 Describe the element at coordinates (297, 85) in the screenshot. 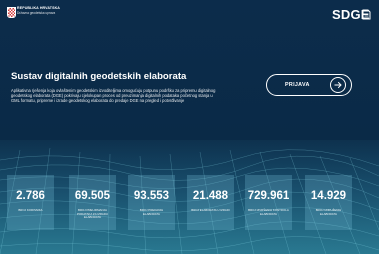

I see `login-label: PRIJAVA` at that location.